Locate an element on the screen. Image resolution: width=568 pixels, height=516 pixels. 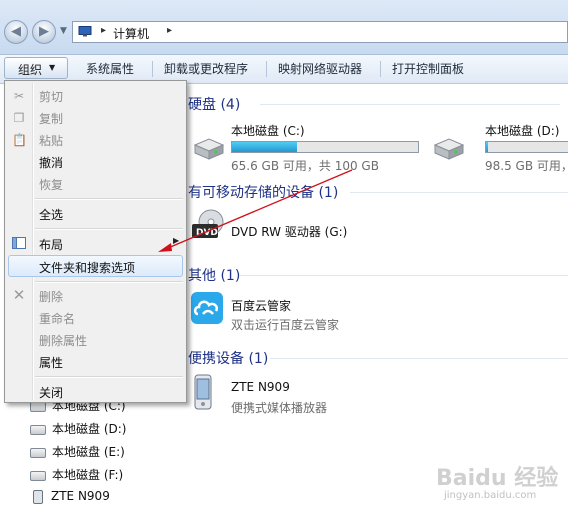
system-properties-button: 系统属性 is located at coordinates (110, 68).